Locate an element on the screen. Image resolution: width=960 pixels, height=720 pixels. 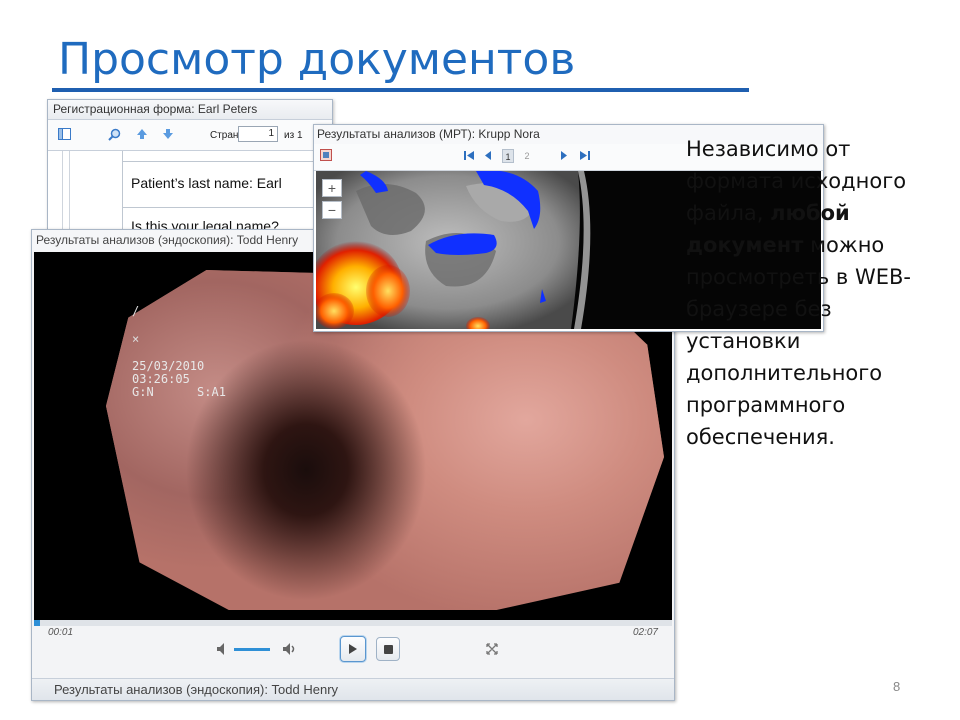
page-button-2: 2 is located at coordinates (527, 156).